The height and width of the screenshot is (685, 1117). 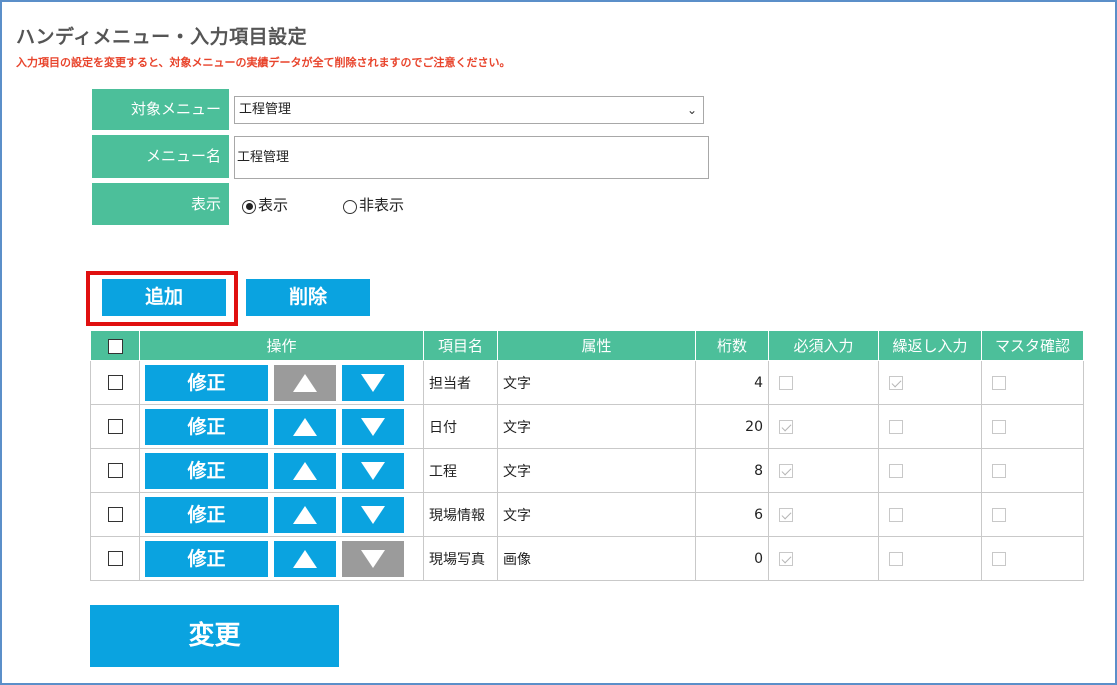 I want to click on header-repeat: 繰返し入力, so click(x=930, y=345).